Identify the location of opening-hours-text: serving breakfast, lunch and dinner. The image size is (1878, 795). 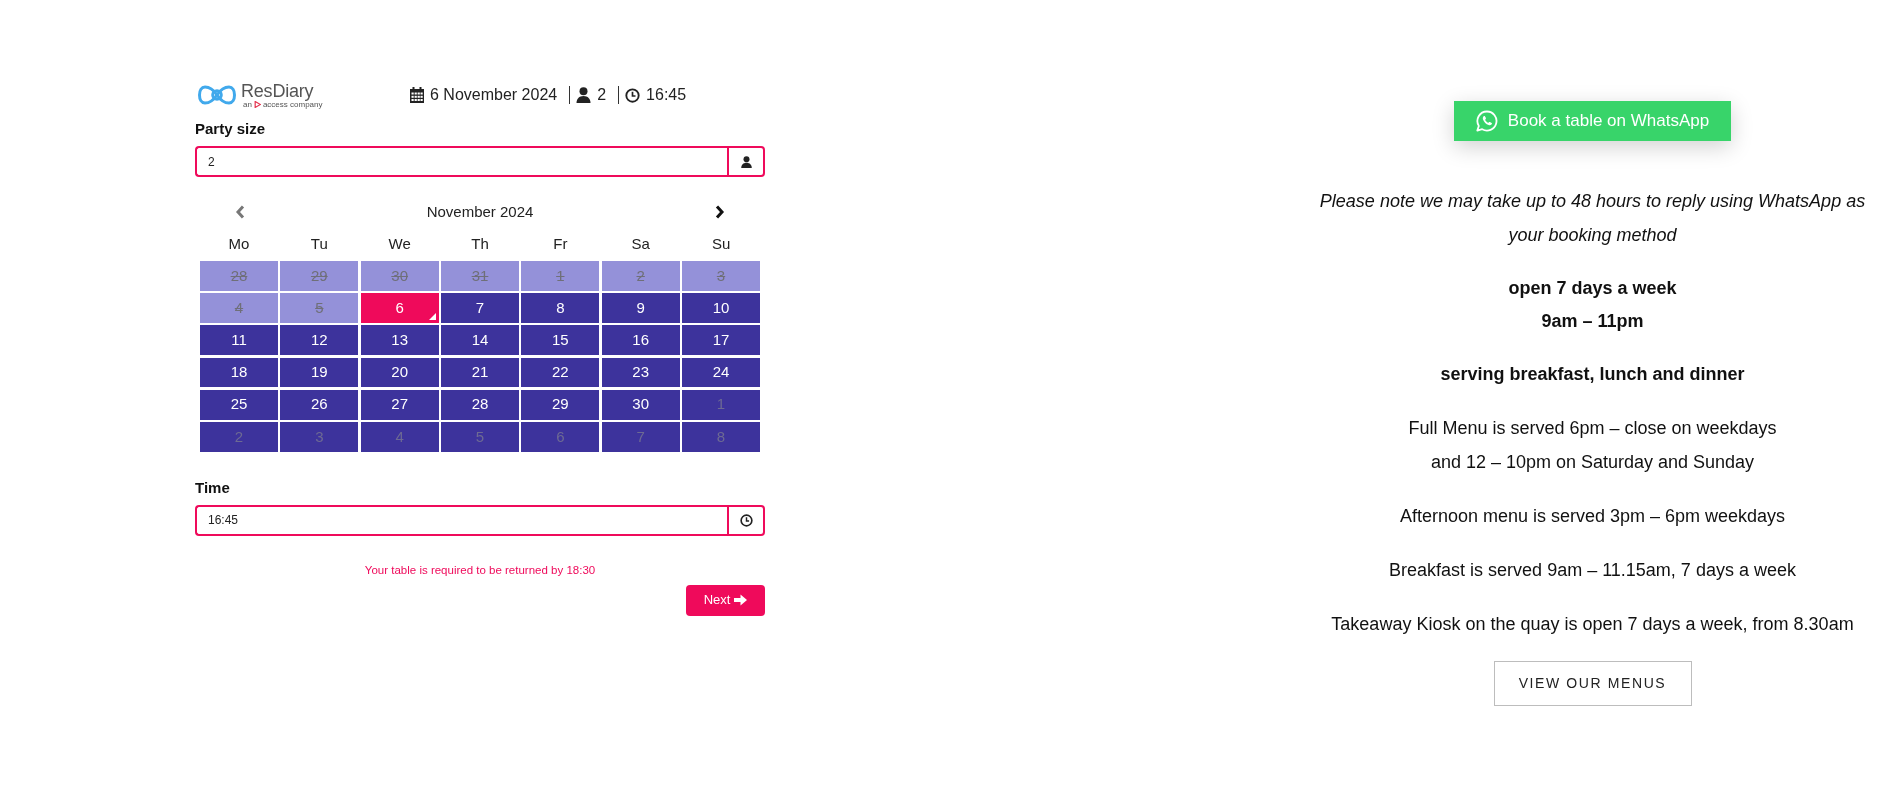
(1592, 374).